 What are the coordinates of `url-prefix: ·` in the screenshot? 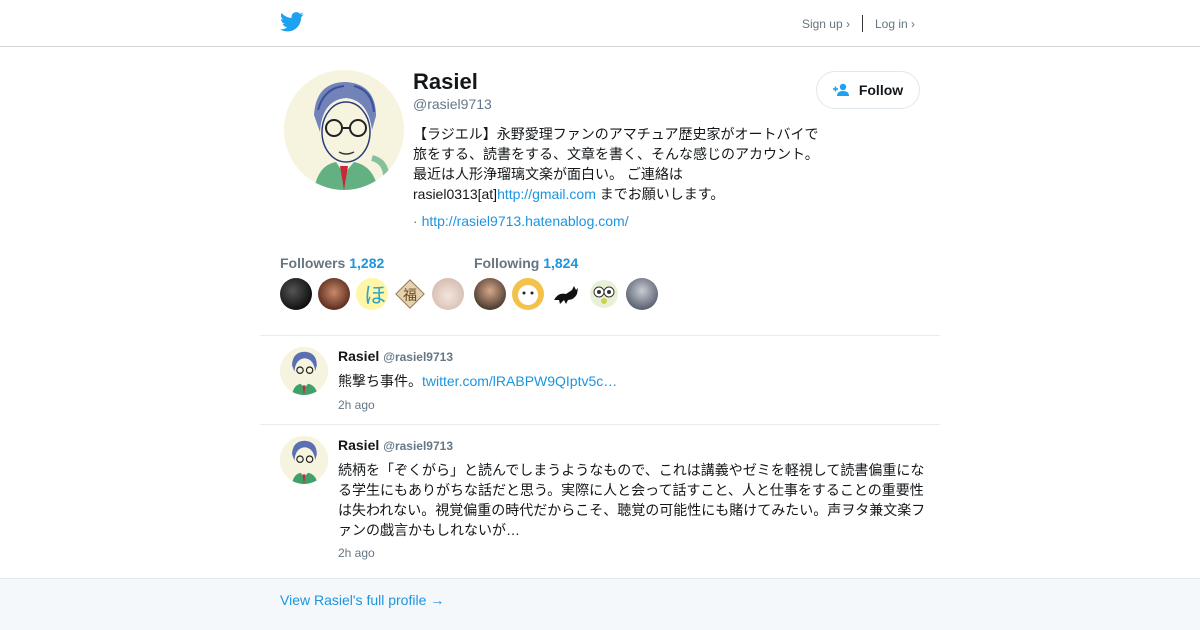 It's located at (417, 221).